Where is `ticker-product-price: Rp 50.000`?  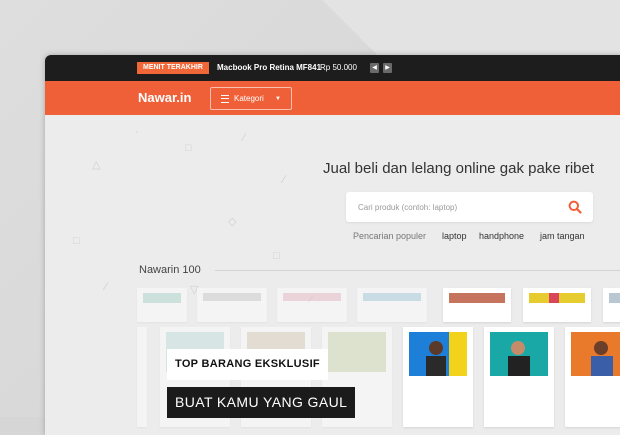 ticker-product-price: Rp 50.000 is located at coordinates (338, 67).